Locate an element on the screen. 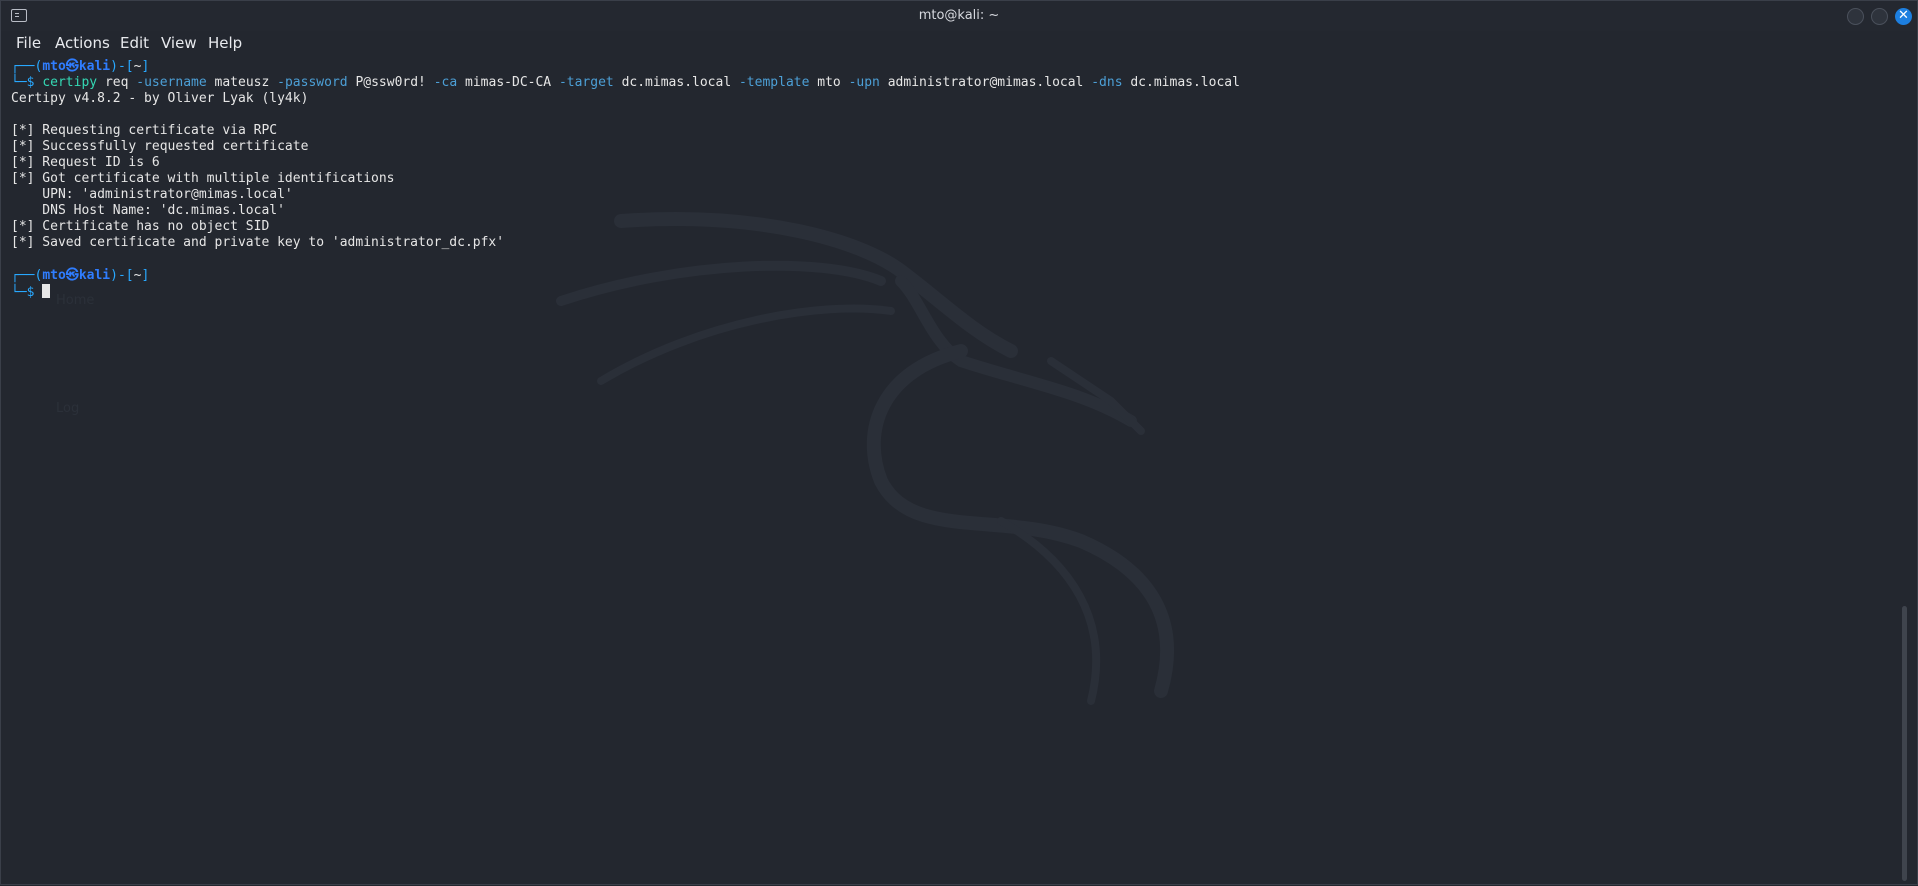 The image size is (1918, 886). output-line: [*] Request ID is 6 is located at coordinates (85, 162).